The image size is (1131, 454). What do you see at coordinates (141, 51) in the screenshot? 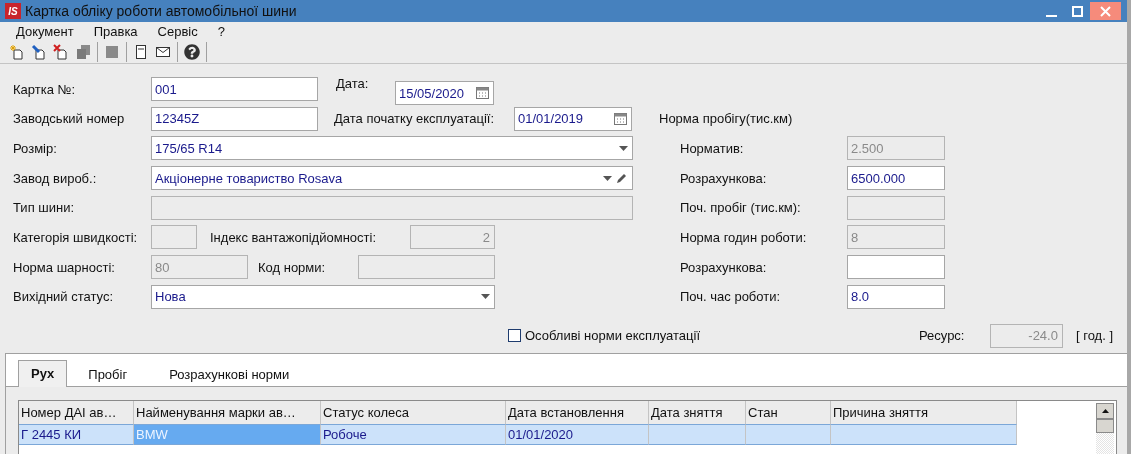
I see `document-icon` at bounding box center [141, 51].